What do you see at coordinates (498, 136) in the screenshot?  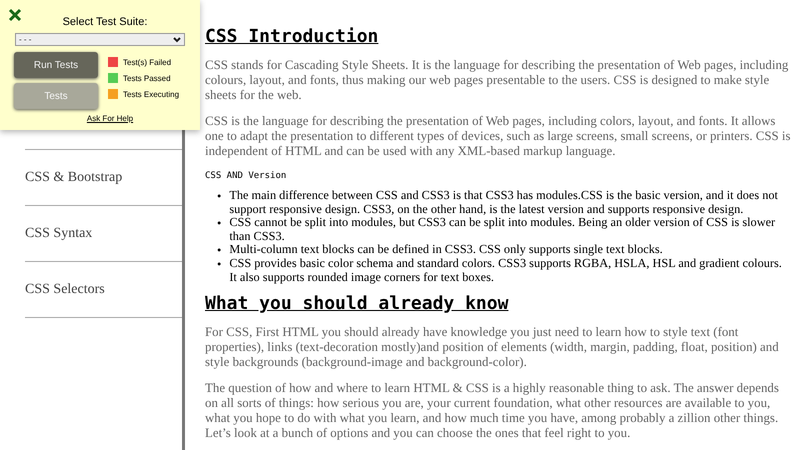 I see `paragraph: CSS is the language for describing the presentation of Web pages, including colors, layout, and fonts. It allows one to adapt the presentation to different types of devices, such as large screens, small screens, or printers. CSS is independent of HTML and can be used with any XML-based markup language.` at bounding box center [498, 136].